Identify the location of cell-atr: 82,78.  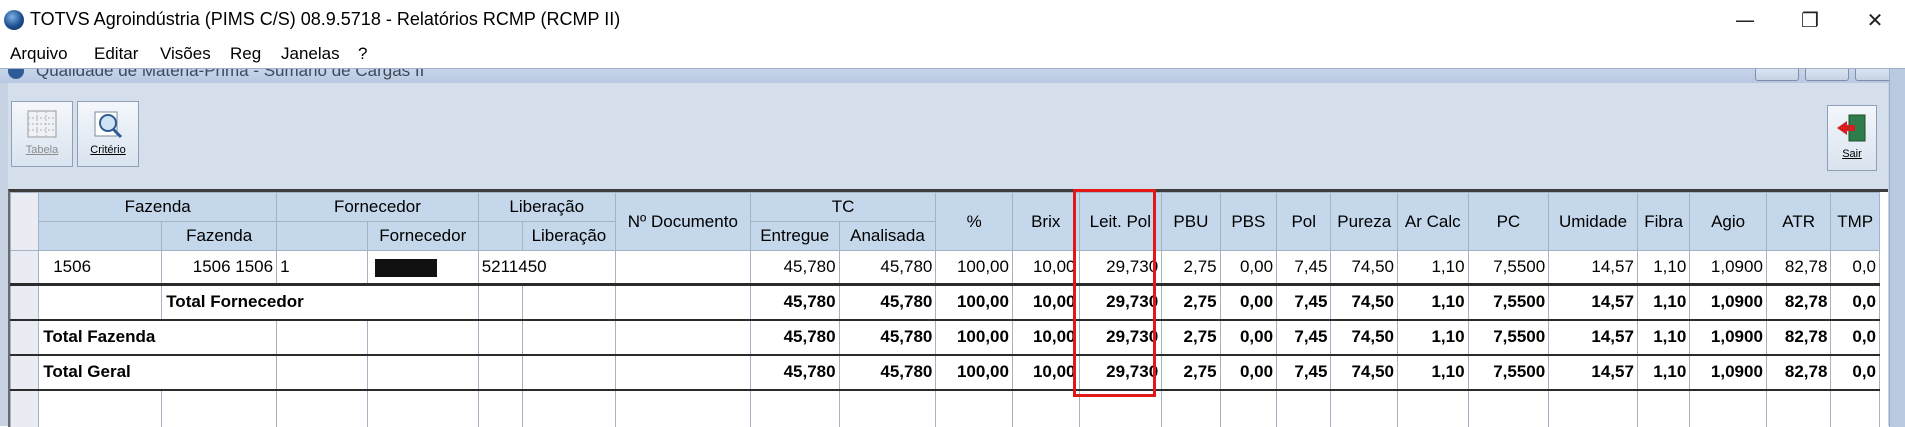
(1798, 268).